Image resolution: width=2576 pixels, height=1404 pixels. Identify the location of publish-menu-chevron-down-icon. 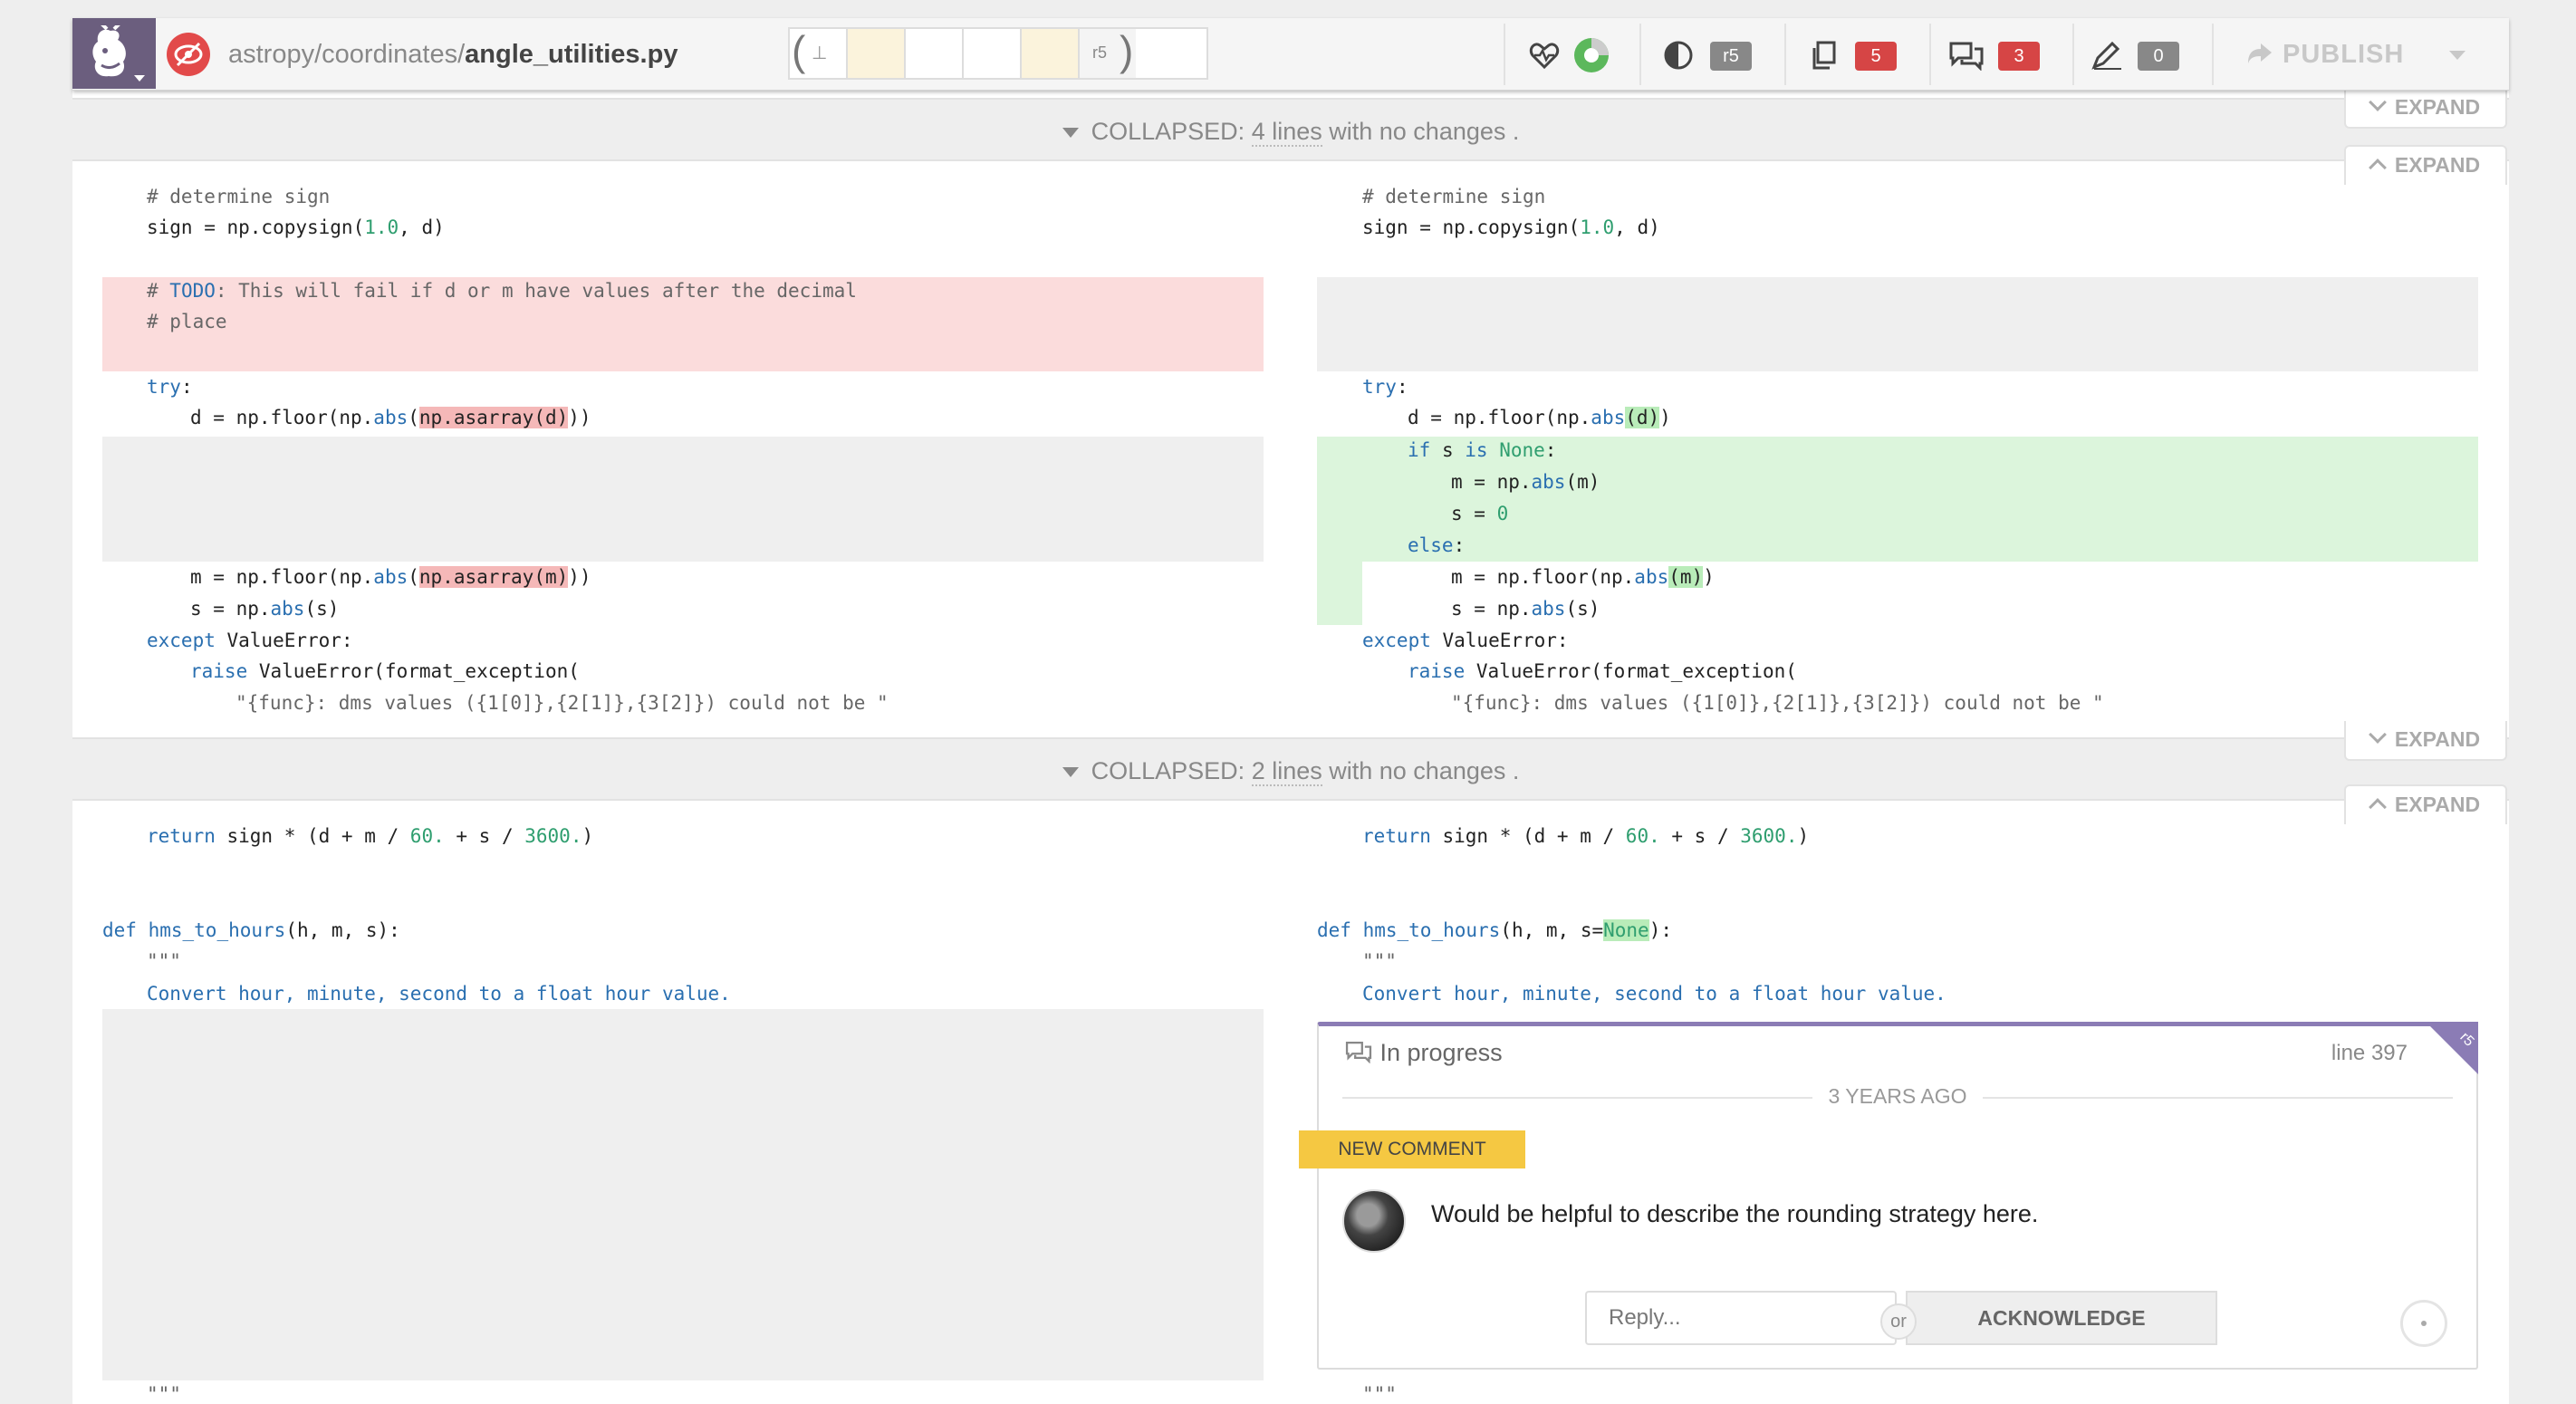
(2457, 55).